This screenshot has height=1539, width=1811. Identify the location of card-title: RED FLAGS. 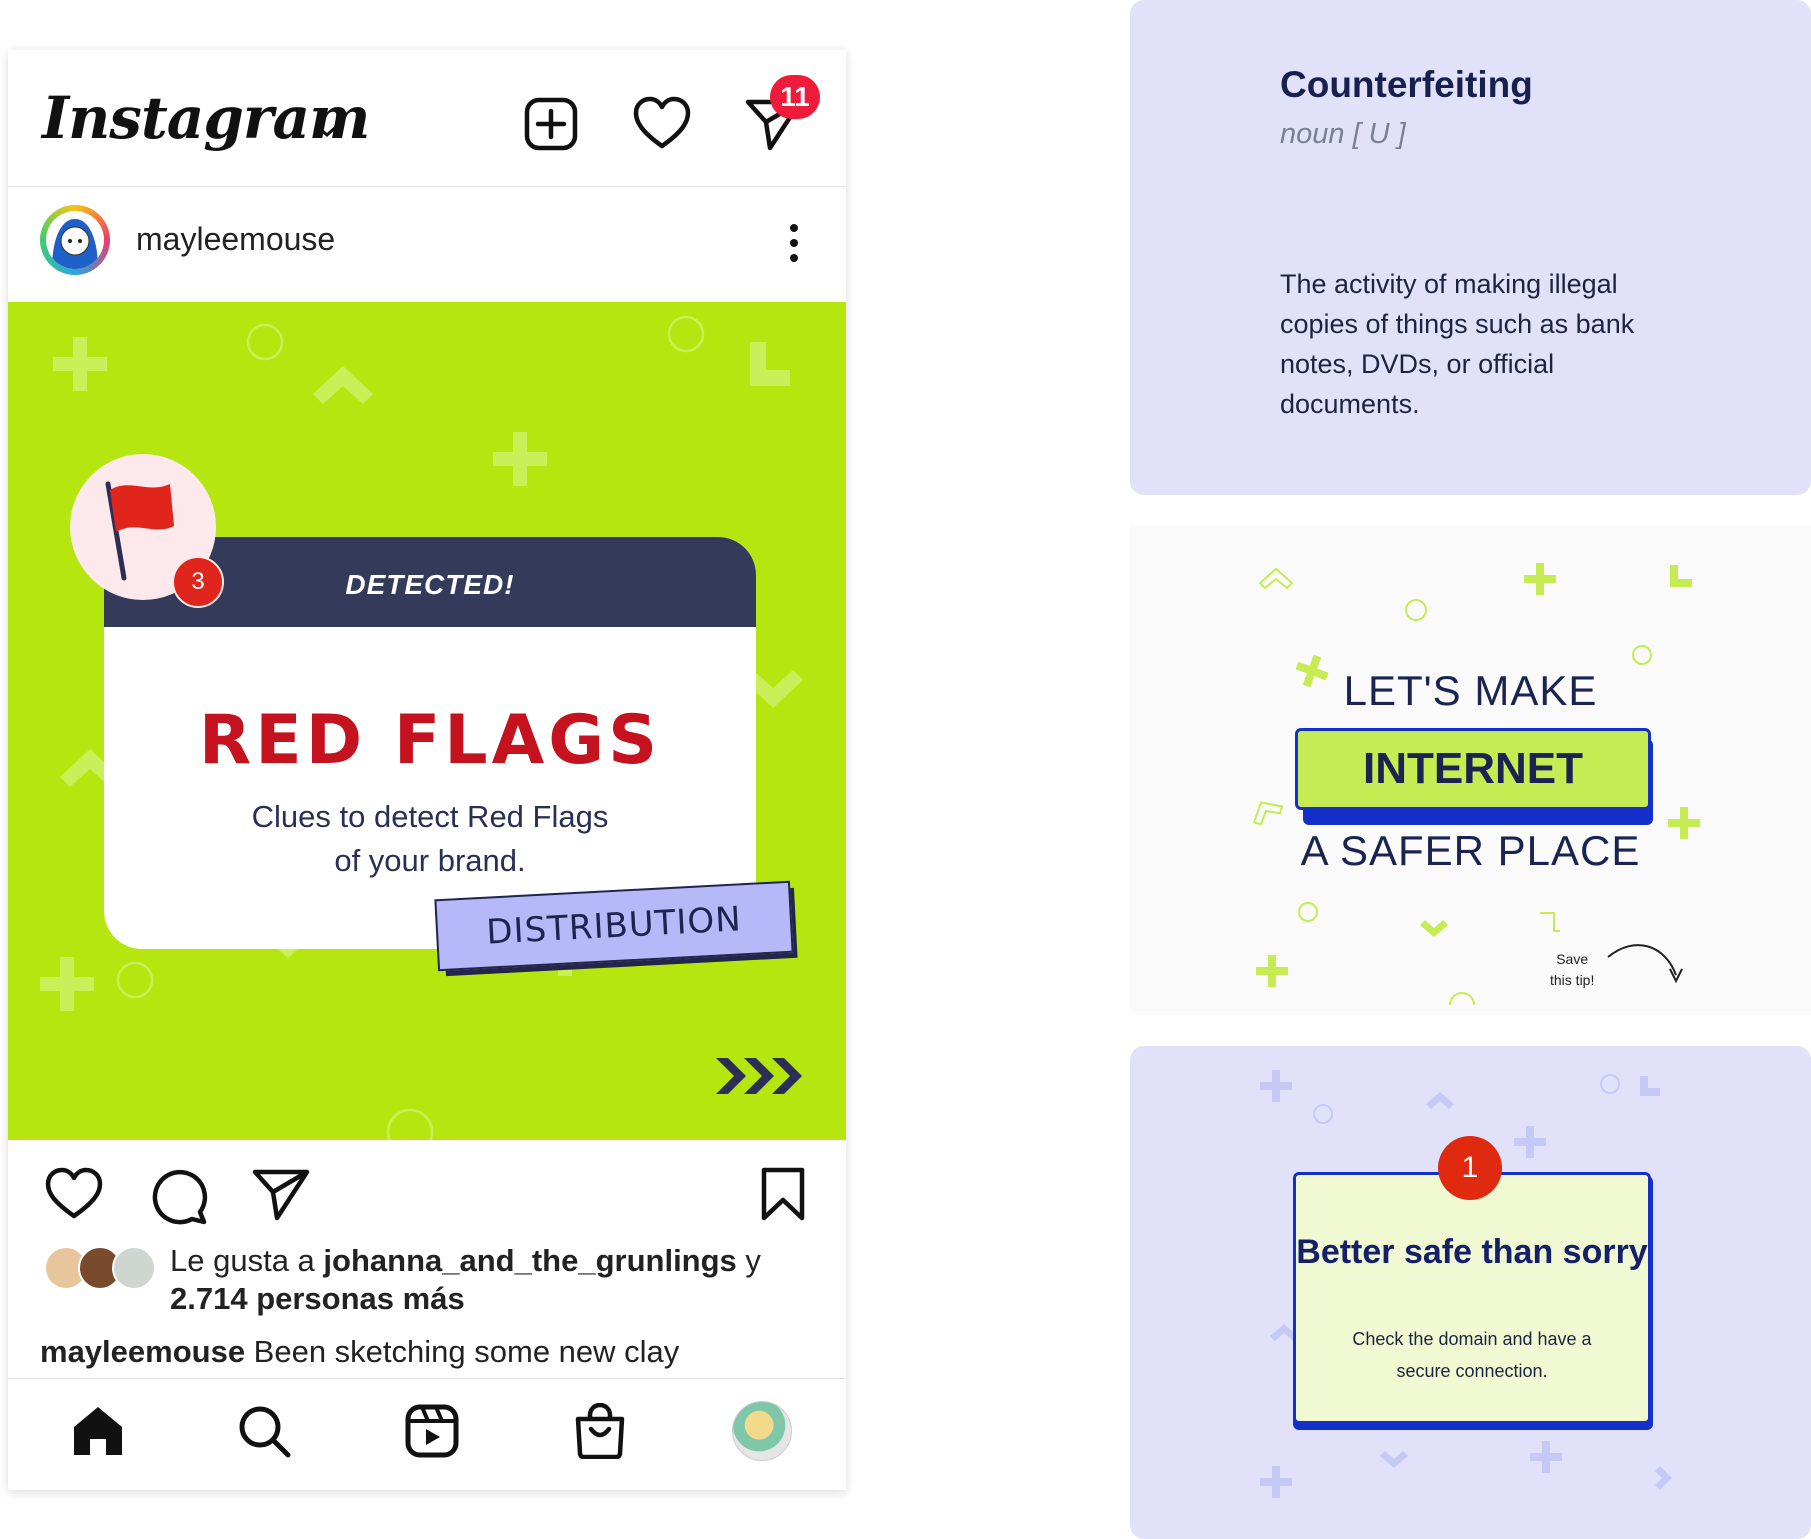
(430, 740).